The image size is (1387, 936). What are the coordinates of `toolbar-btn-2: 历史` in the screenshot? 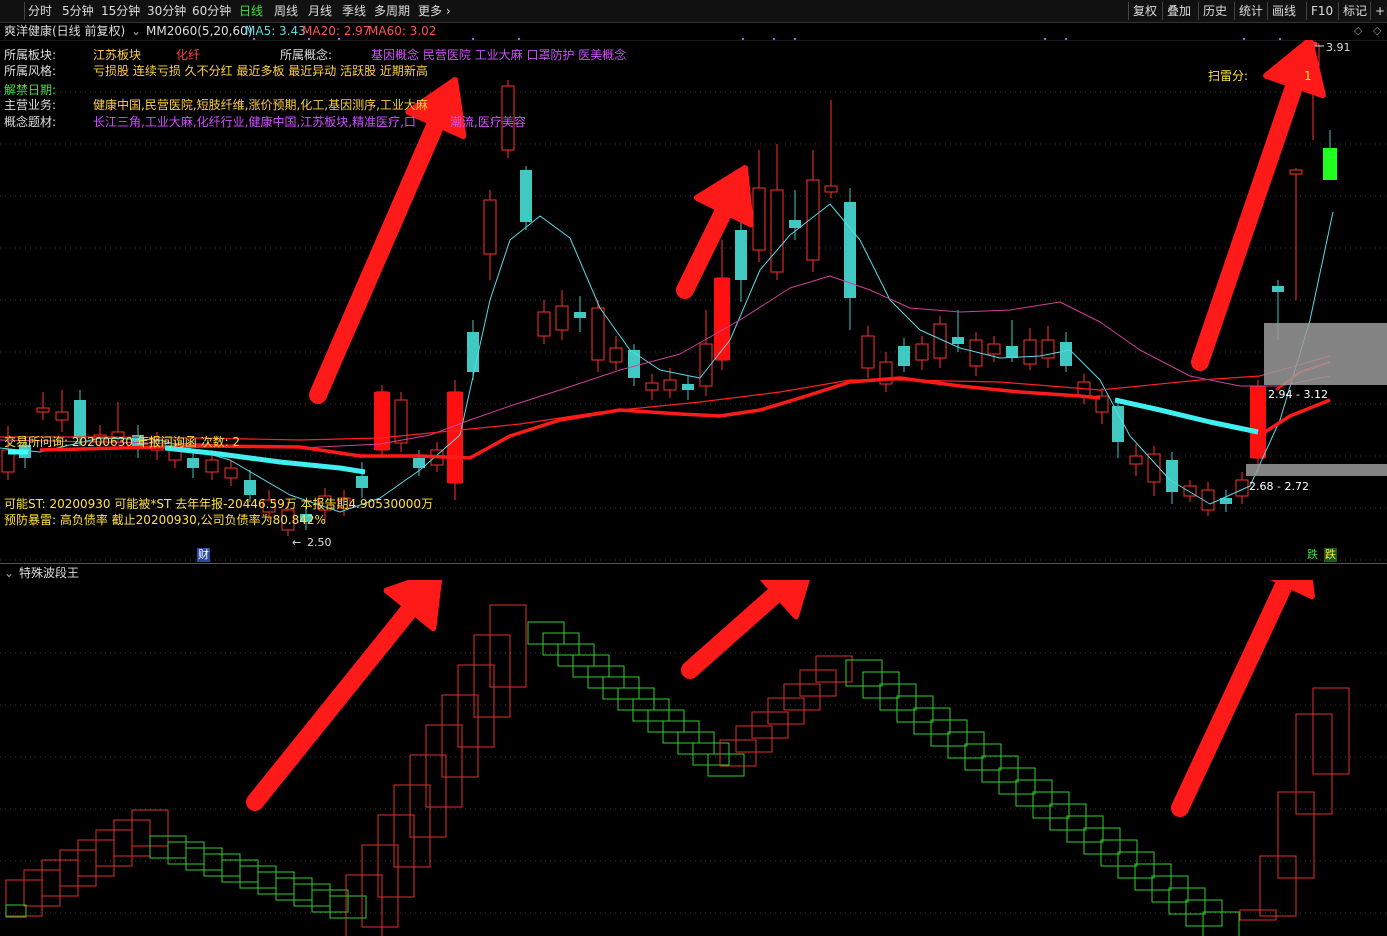 It's located at (1215, 11).